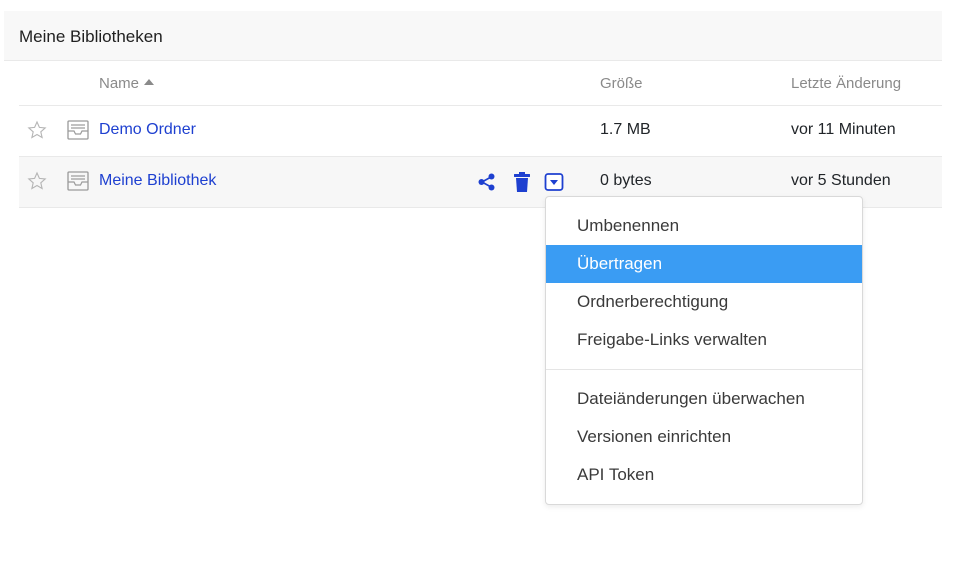 The width and height of the screenshot is (976, 575). Describe the element at coordinates (157, 181) in the screenshot. I see `library-name-link: Meine Bibliothek` at that location.